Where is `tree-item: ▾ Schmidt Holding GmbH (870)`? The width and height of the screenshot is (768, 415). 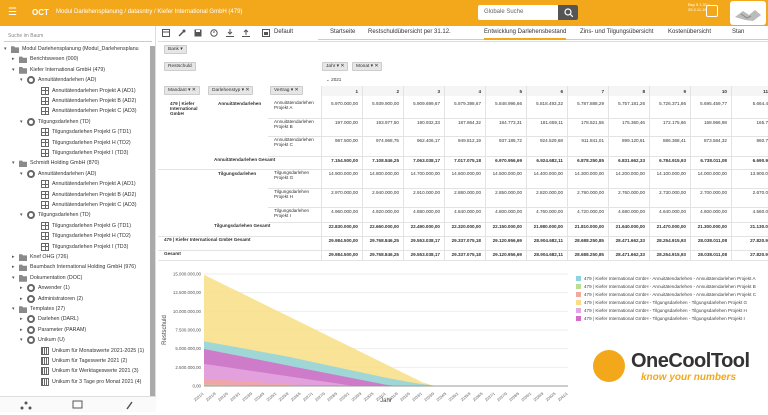 tree-item: ▾ Schmidt Holding GmbH (870) is located at coordinates (55, 163).